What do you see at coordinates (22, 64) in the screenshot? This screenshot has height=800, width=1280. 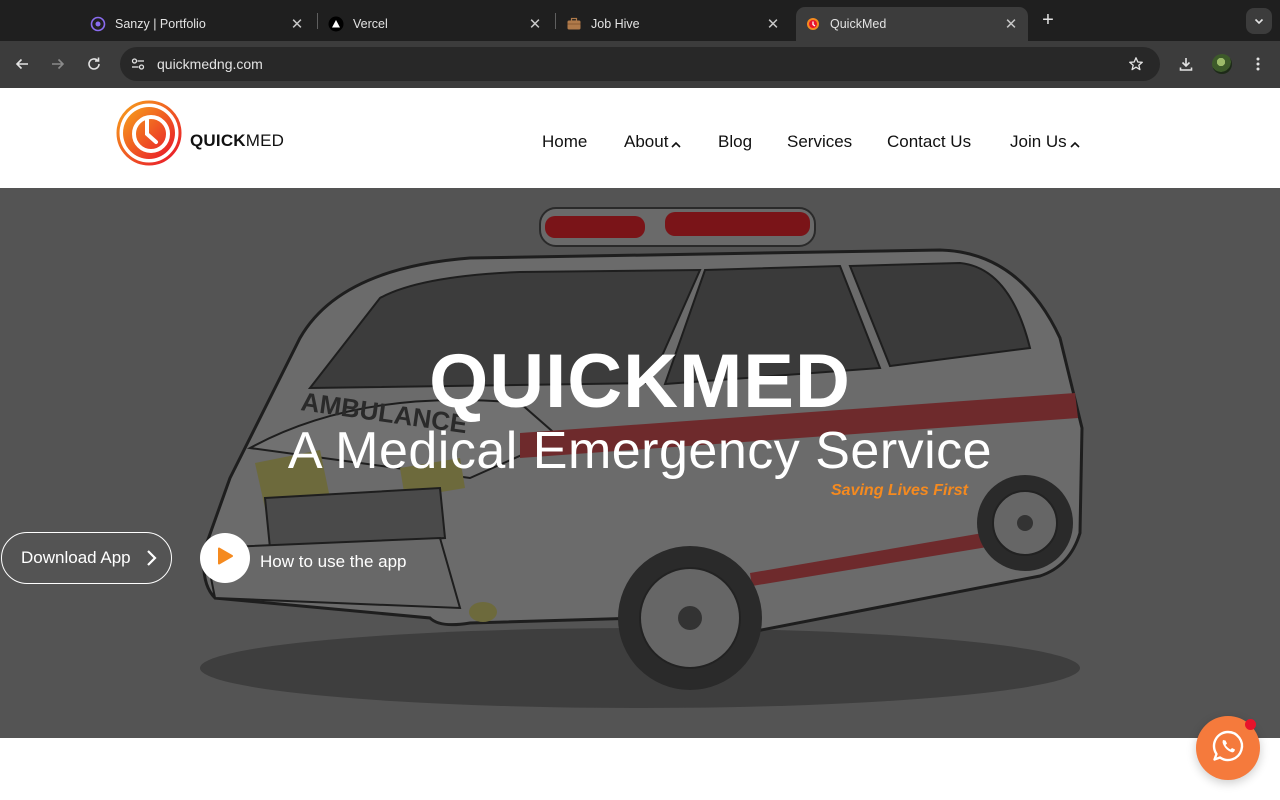 I see `back-arrow-icon` at bounding box center [22, 64].